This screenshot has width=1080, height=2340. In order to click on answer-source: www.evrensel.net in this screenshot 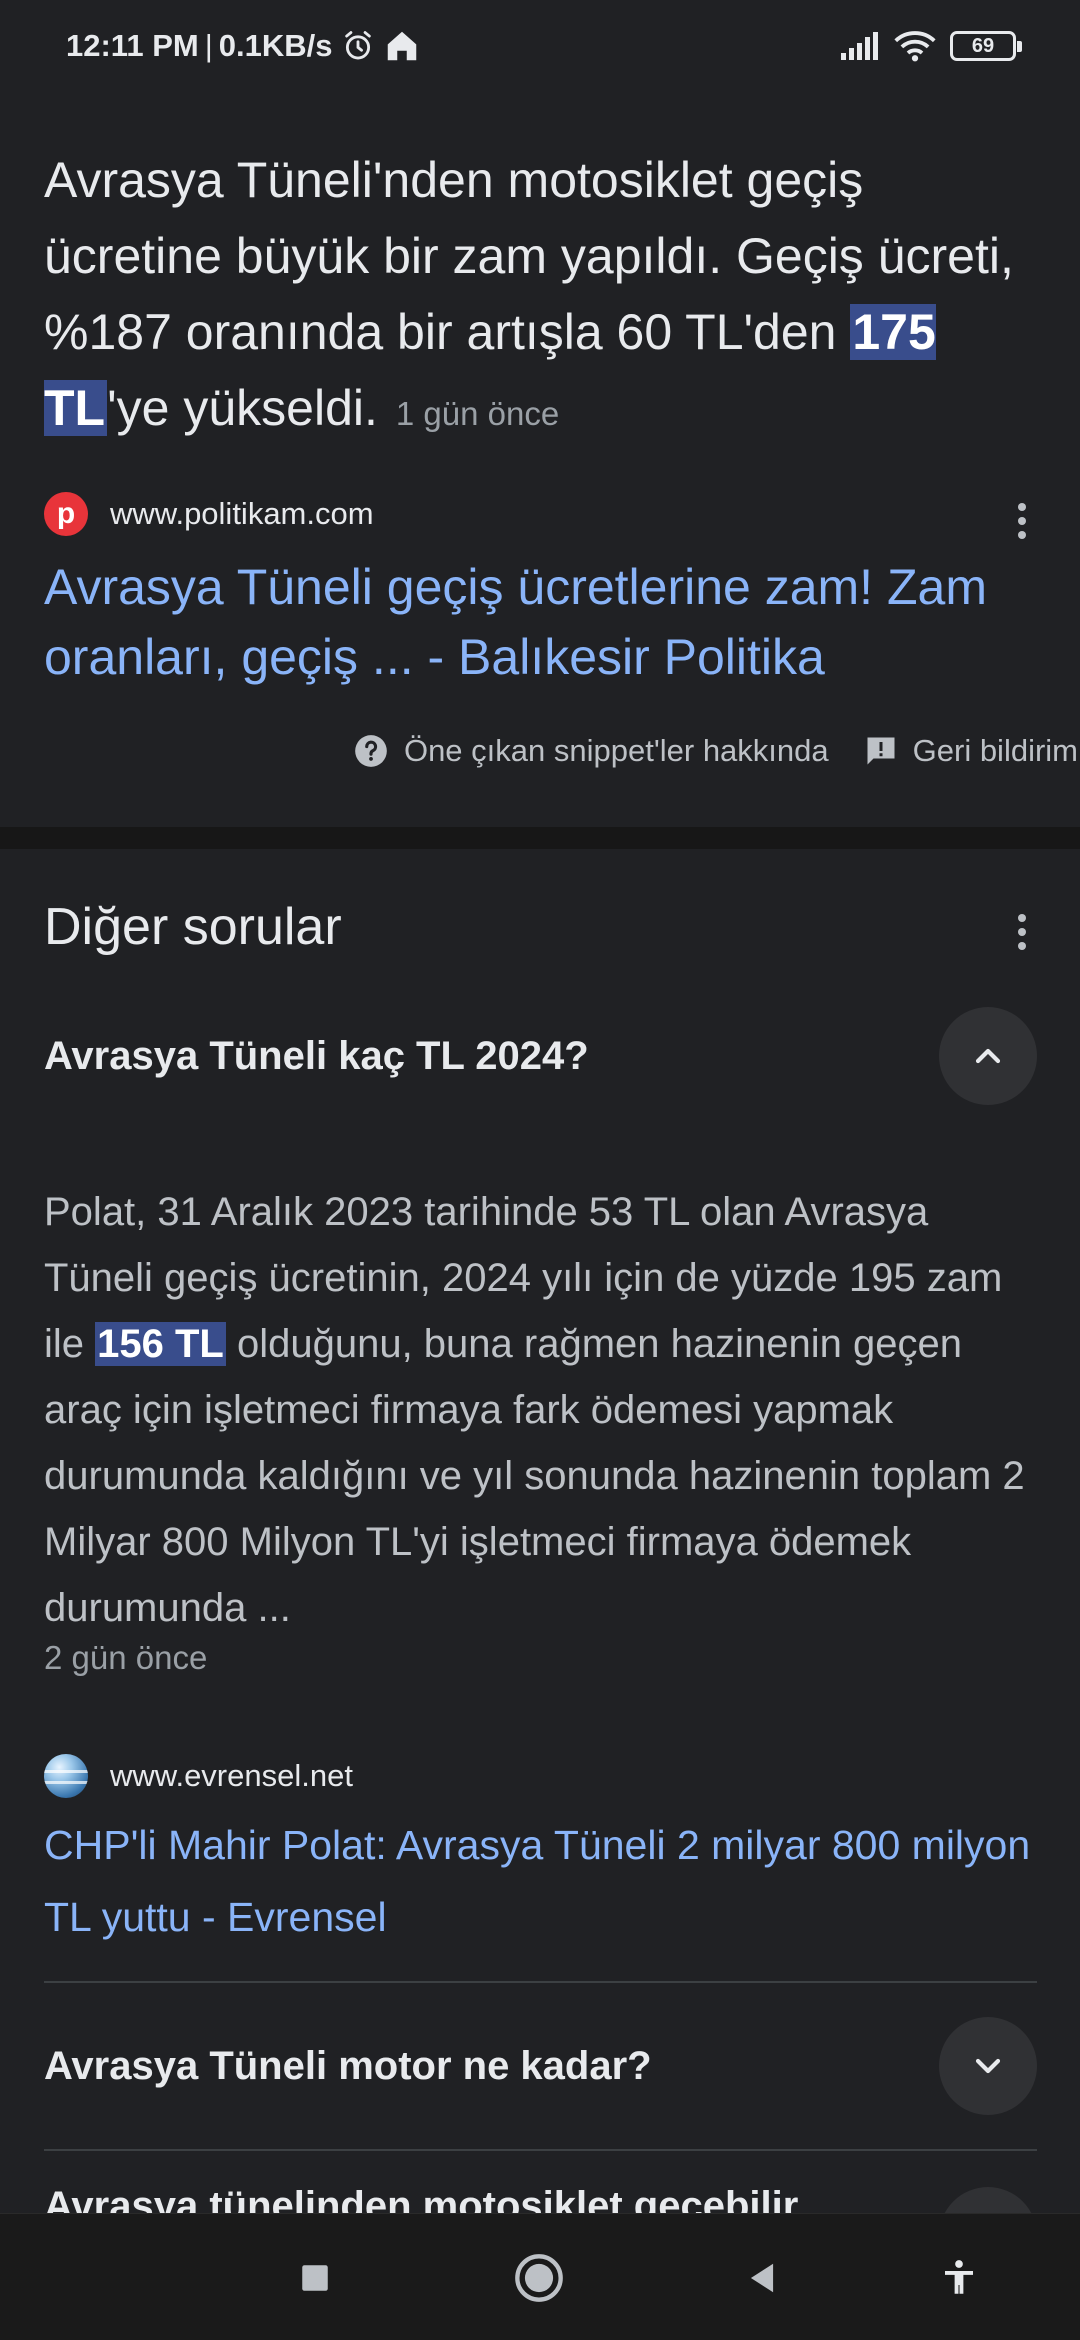, I will do `click(198, 1776)`.